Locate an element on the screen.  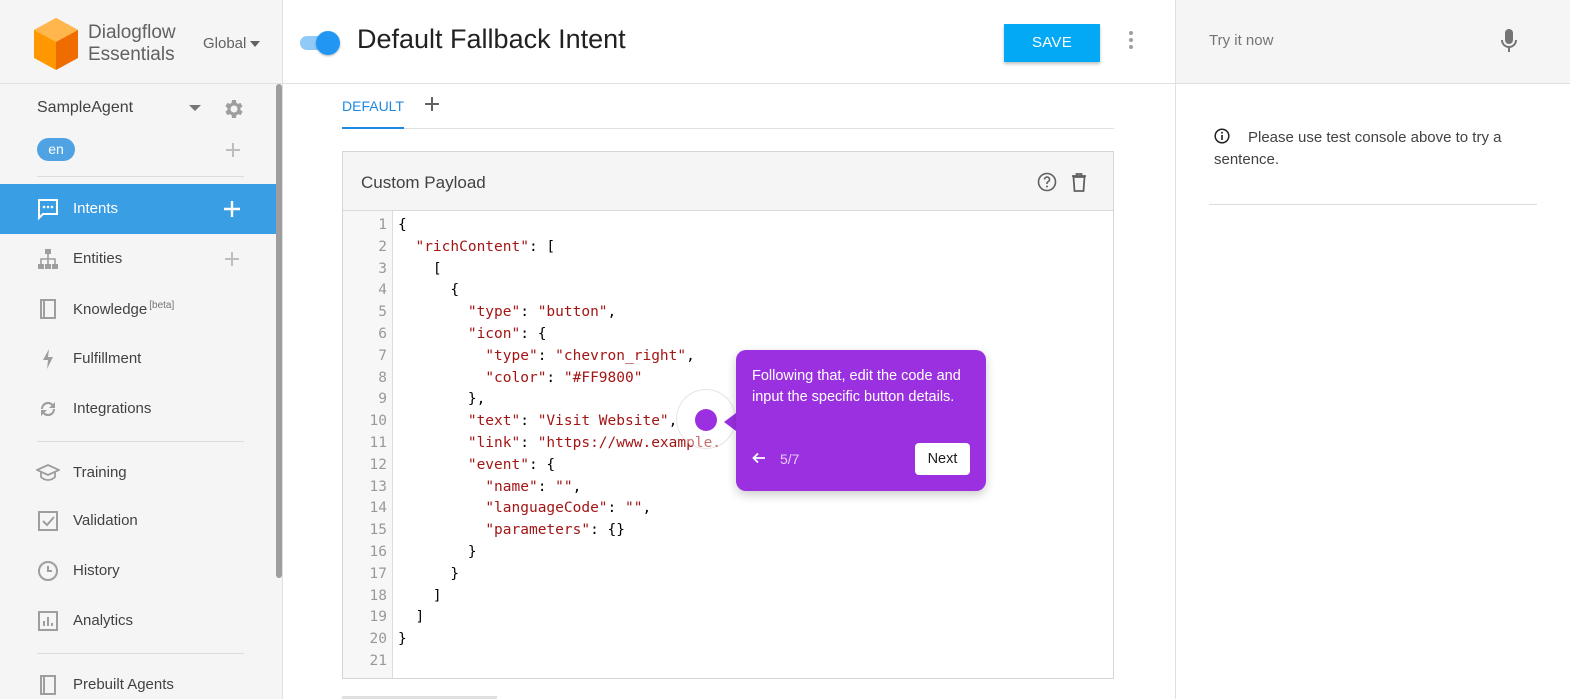
code-token: , is located at coordinates (647, 508).